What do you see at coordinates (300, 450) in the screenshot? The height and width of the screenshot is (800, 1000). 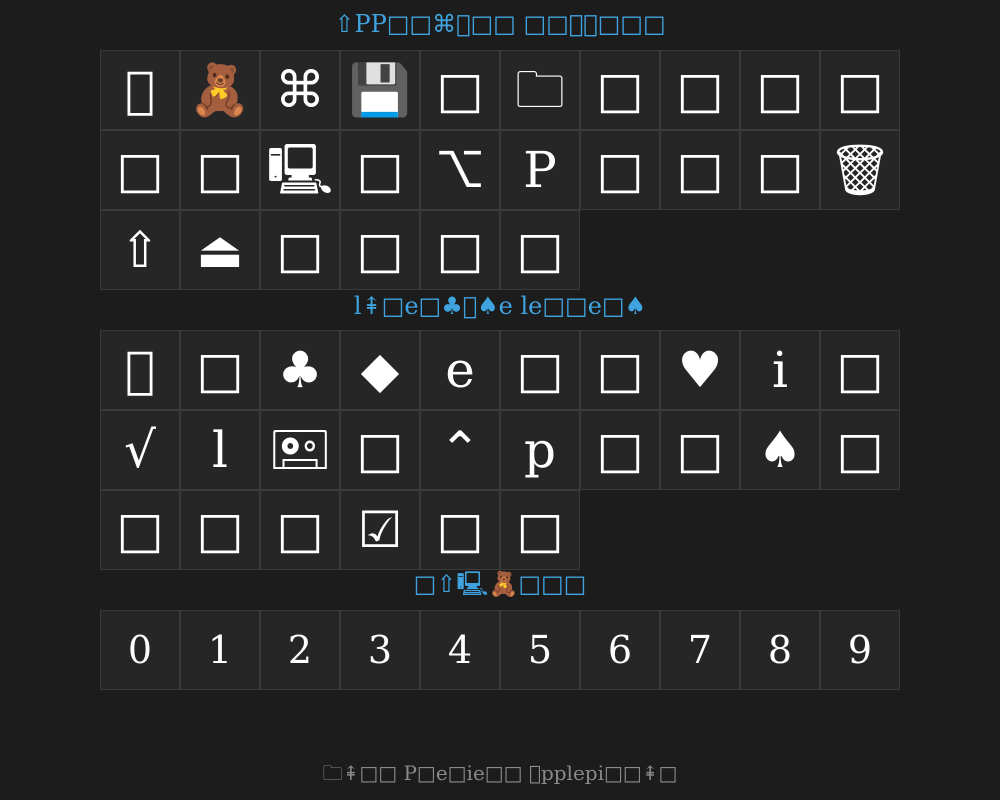 I see `glyph-cell: 🖭` at bounding box center [300, 450].